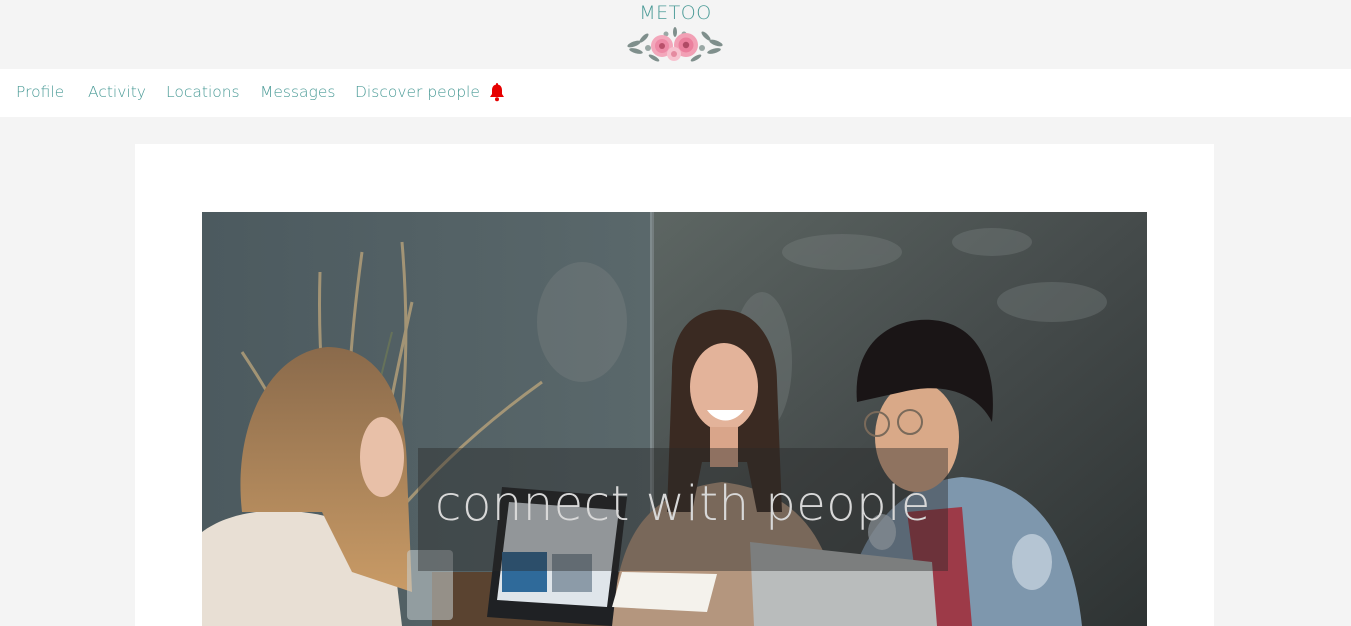  What do you see at coordinates (683, 504) in the screenshot?
I see `hero-tagline: connect with people` at bounding box center [683, 504].